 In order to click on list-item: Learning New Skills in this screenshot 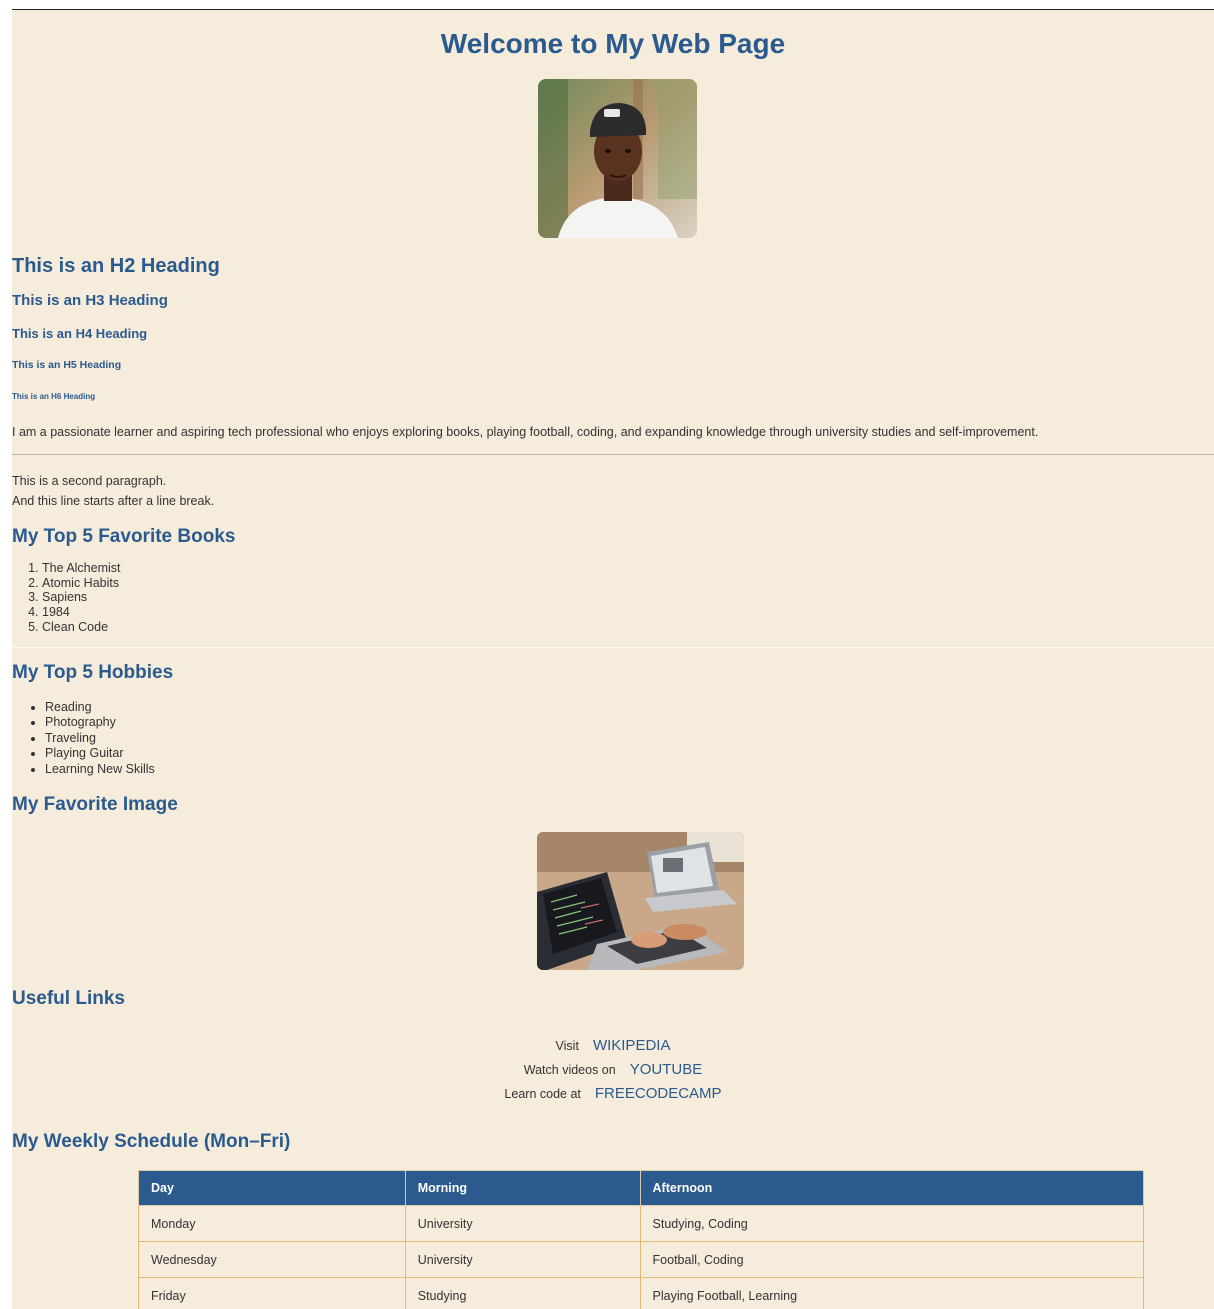, I will do `click(100, 769)`.